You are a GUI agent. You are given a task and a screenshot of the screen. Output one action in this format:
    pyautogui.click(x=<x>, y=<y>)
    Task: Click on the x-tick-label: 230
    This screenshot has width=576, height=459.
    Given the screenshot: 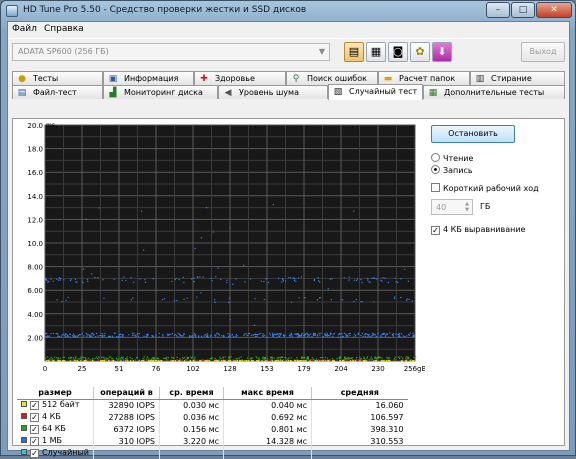 What is the action you would take?
    pyautogui.click(x=377, y=369)
    